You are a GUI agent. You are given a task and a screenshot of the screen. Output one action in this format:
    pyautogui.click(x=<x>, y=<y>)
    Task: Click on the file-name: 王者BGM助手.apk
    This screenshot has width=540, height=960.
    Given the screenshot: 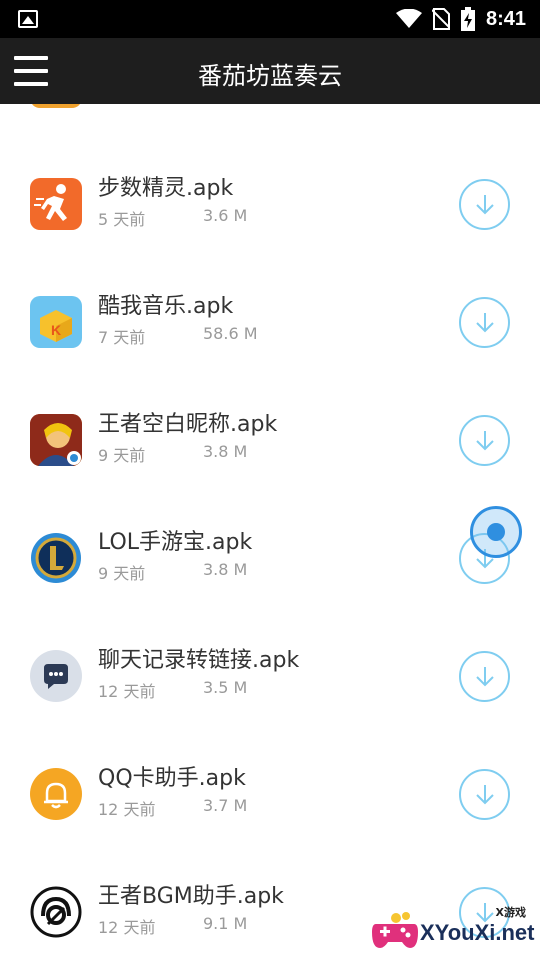 What is the action you would take?
    pyautogui.click(x=191, y=896)
    